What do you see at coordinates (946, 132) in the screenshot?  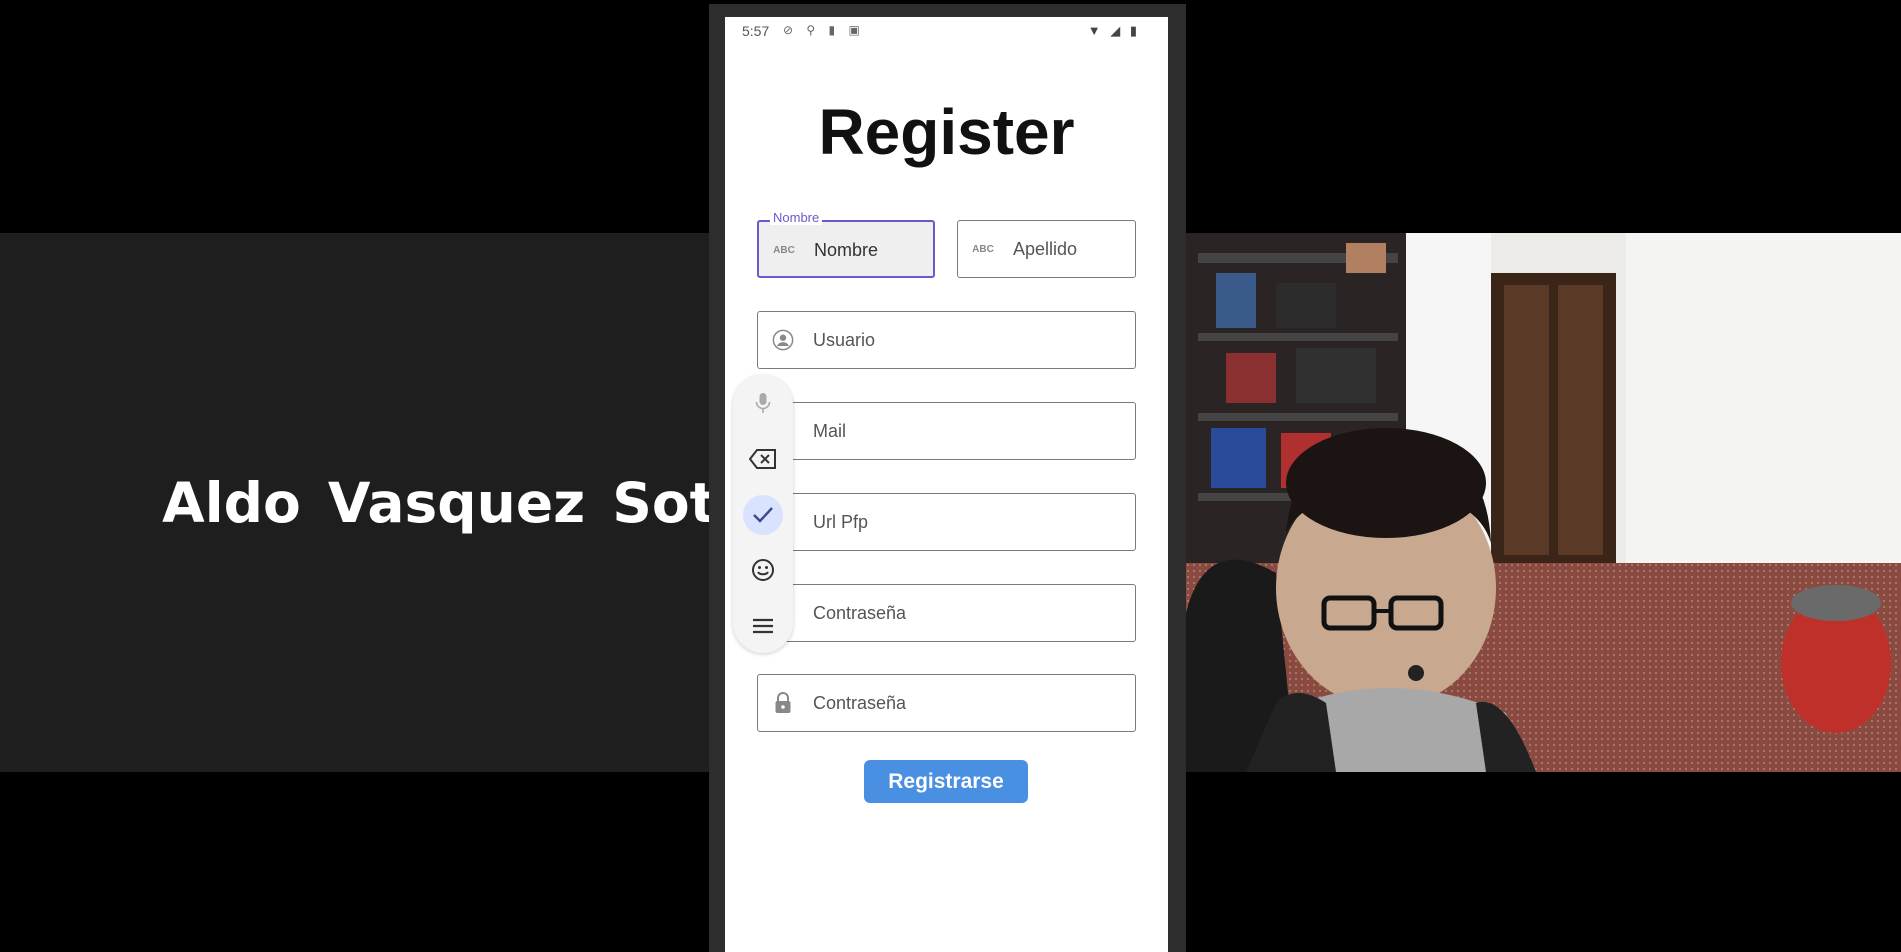 I see `page-title: Register` at bounding box center [946, 132].